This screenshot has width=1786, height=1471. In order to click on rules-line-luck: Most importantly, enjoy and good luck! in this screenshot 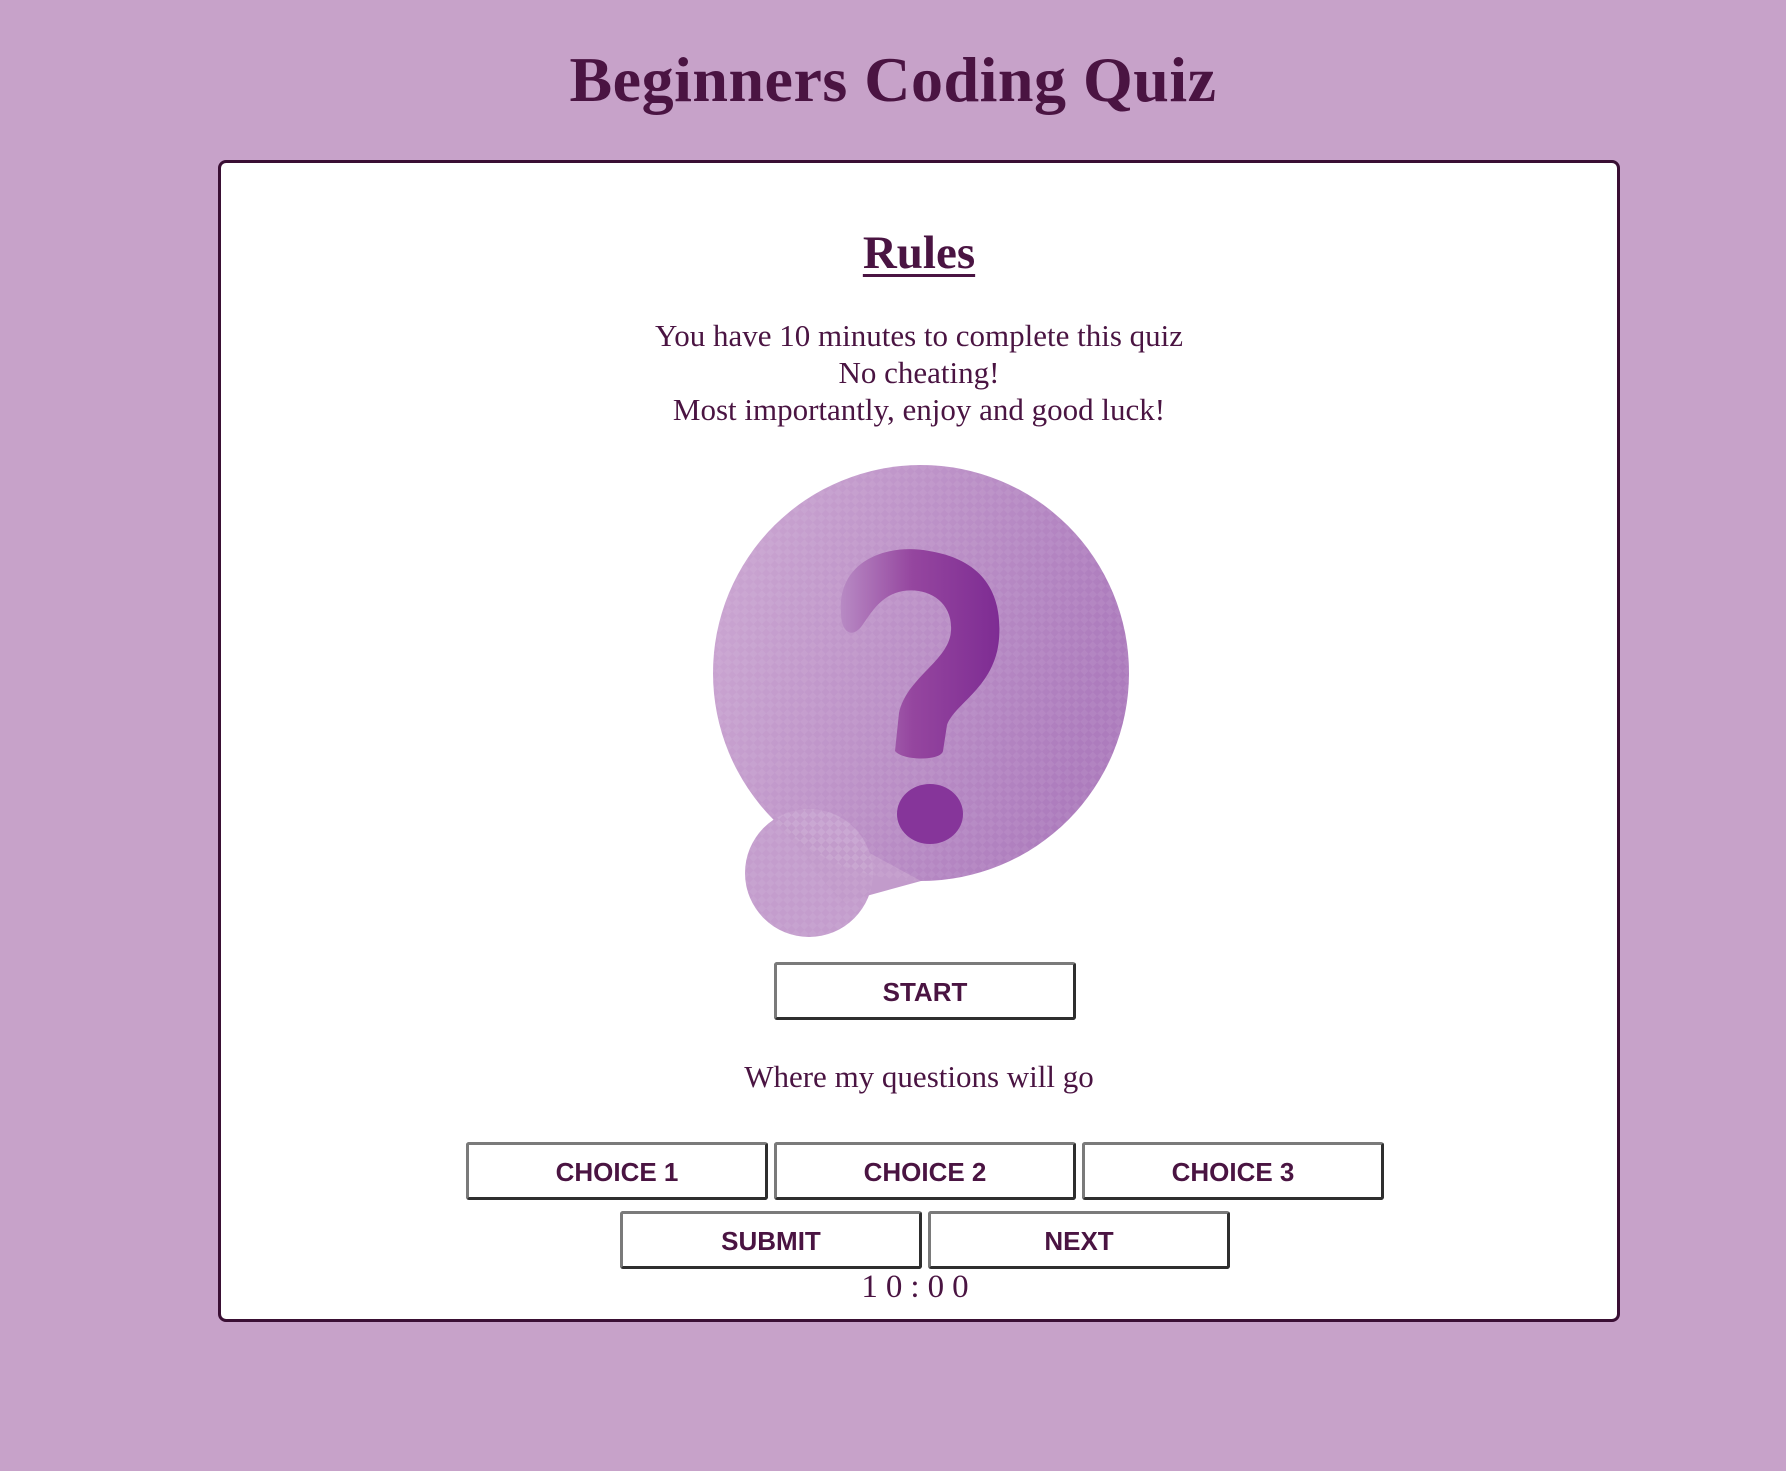, I will do `click(919, 409)`.